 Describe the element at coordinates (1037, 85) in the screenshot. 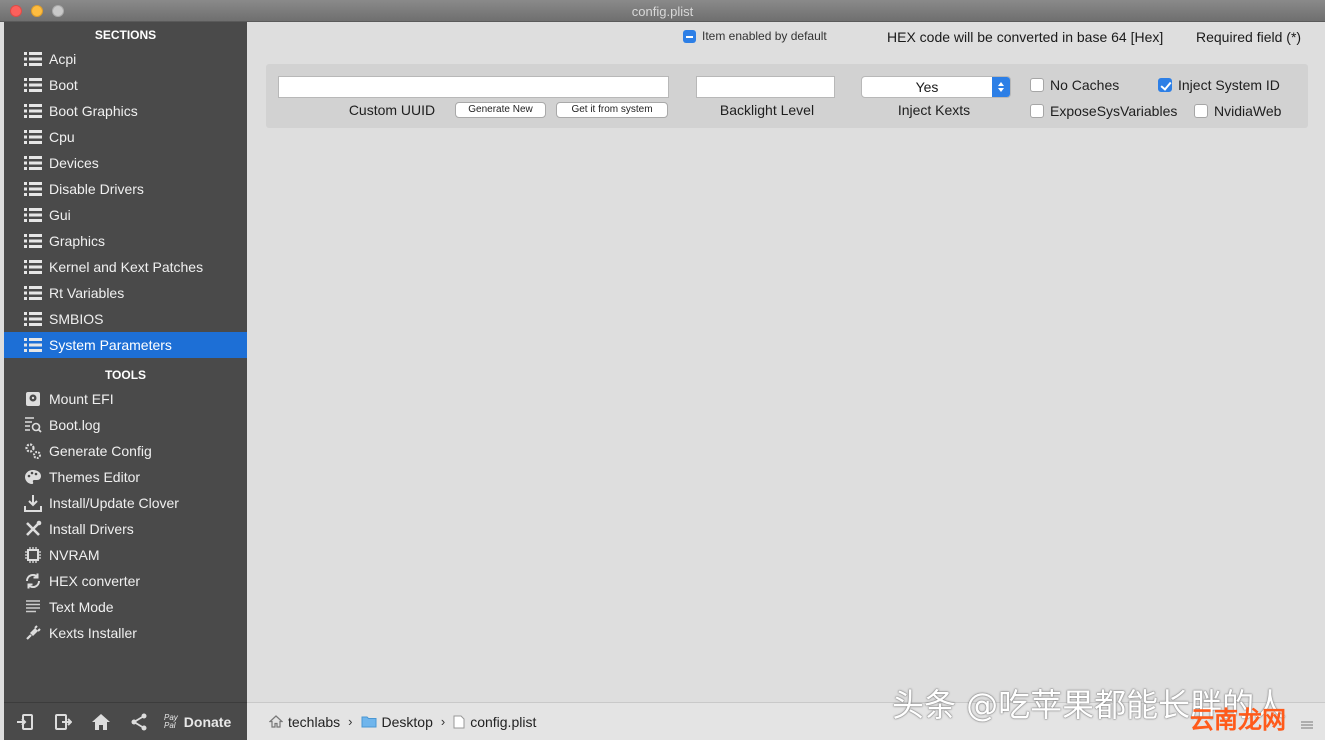

I see `no-caches-box` at that location.